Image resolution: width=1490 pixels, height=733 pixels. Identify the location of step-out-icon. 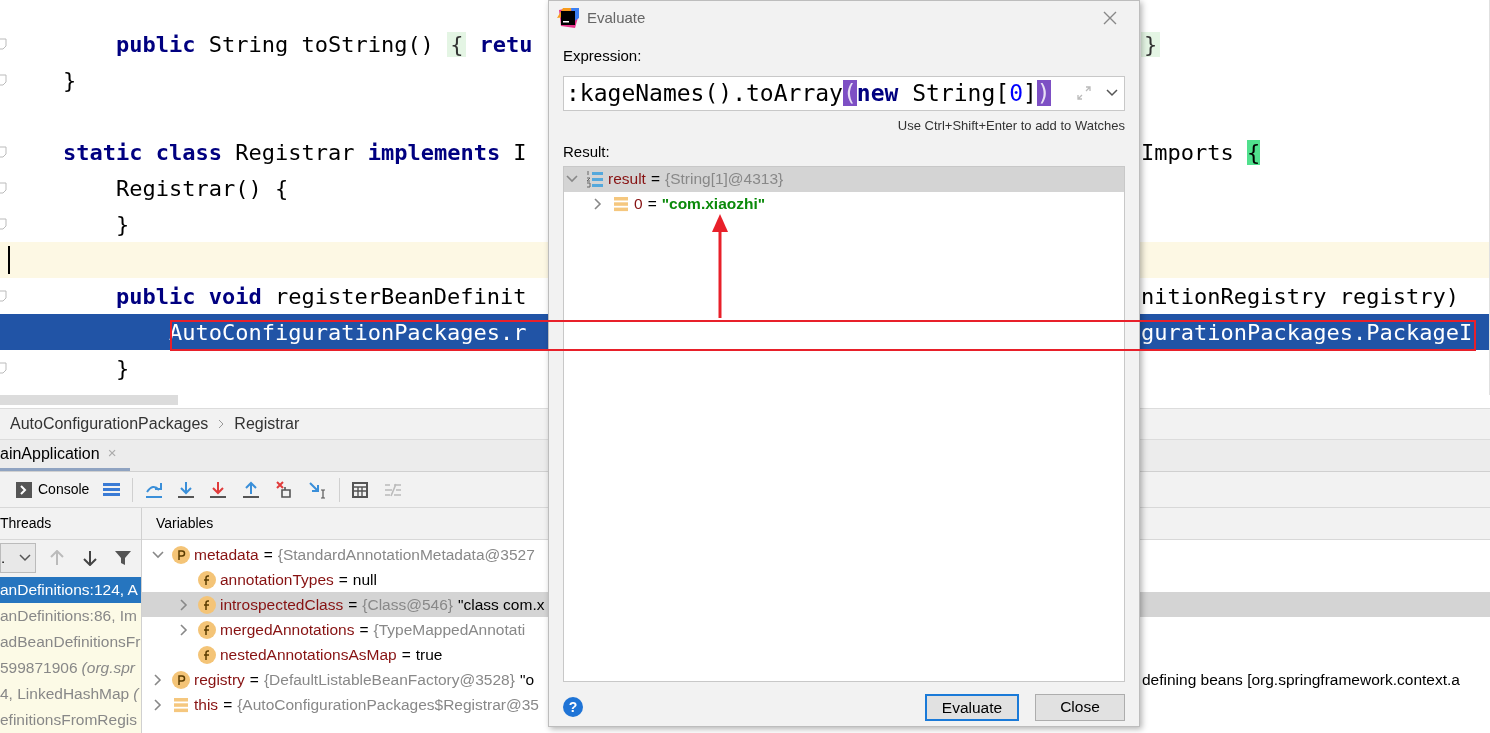
(251, 489).